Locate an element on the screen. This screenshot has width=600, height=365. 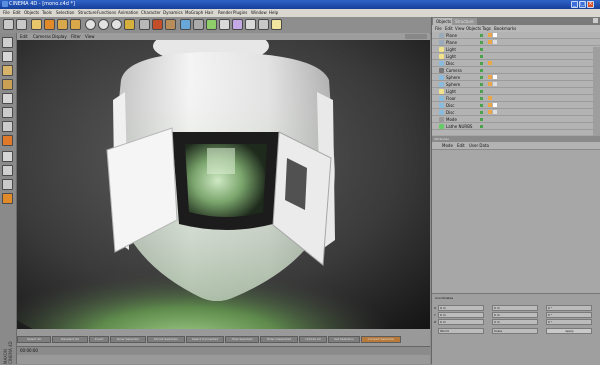
render-view-icon is located at coordinates (144, 24).